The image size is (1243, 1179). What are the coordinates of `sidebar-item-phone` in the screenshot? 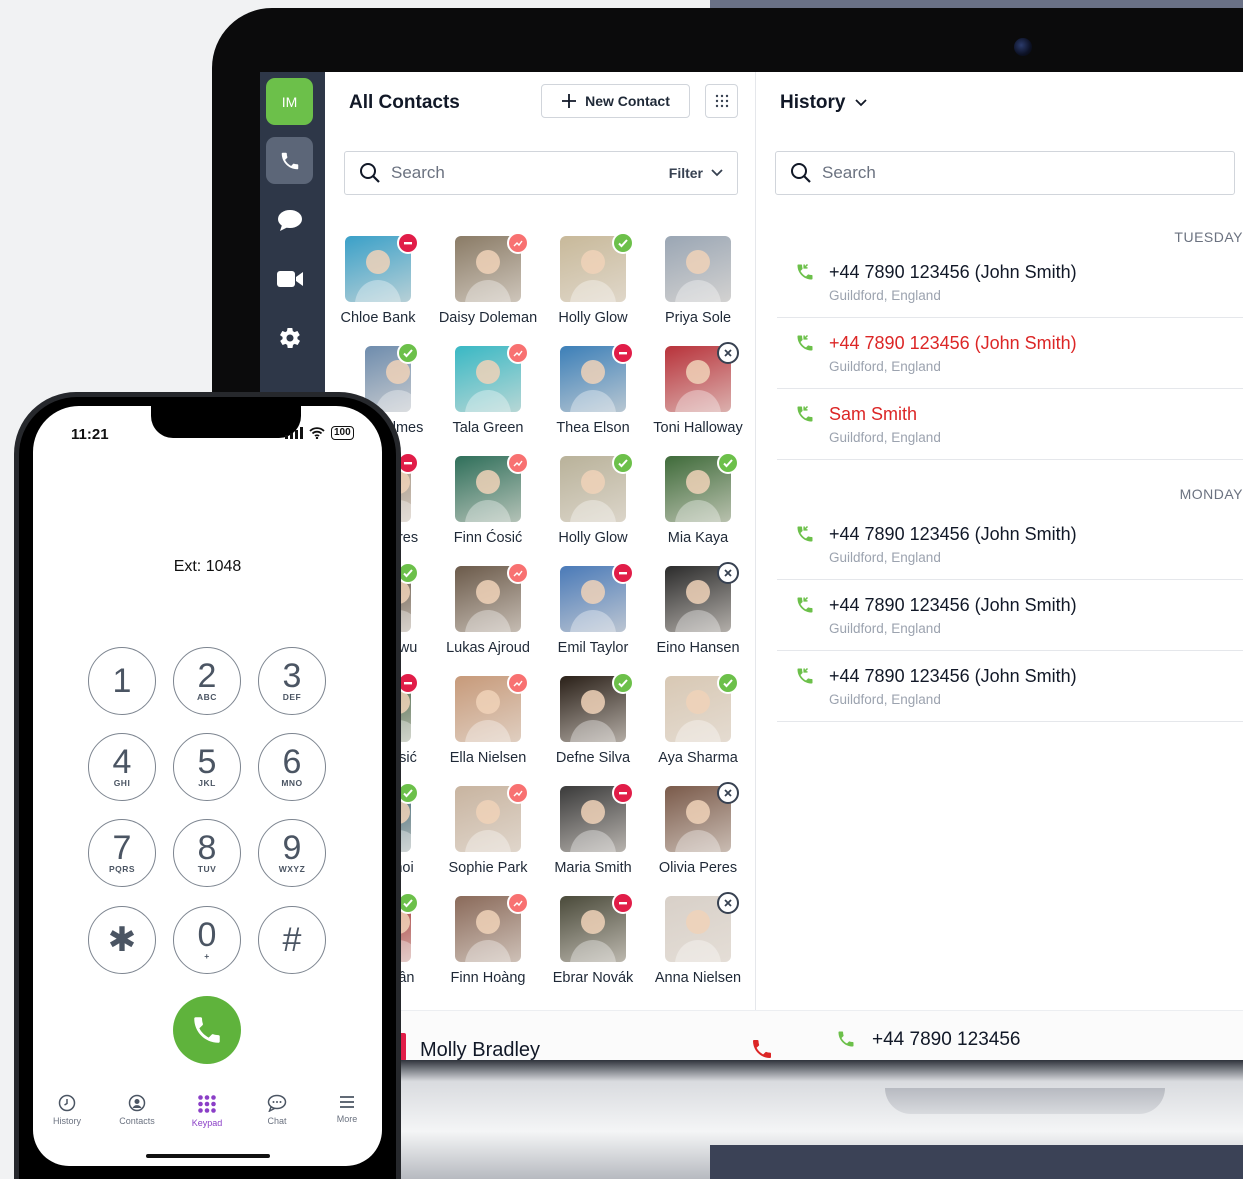 It's located at (289, 160).